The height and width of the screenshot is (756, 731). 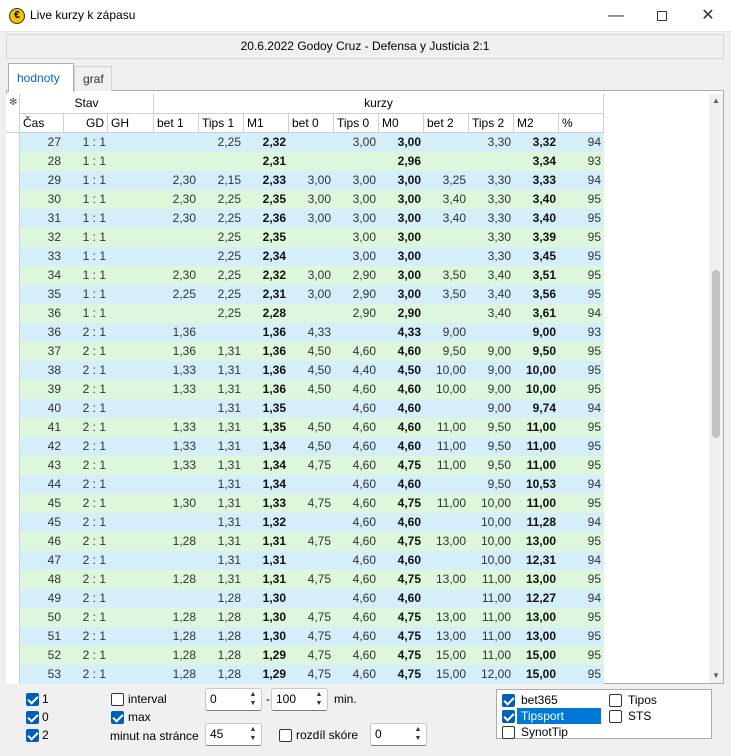 I want to click on col-gh: GH, so click(x=131, y=123).